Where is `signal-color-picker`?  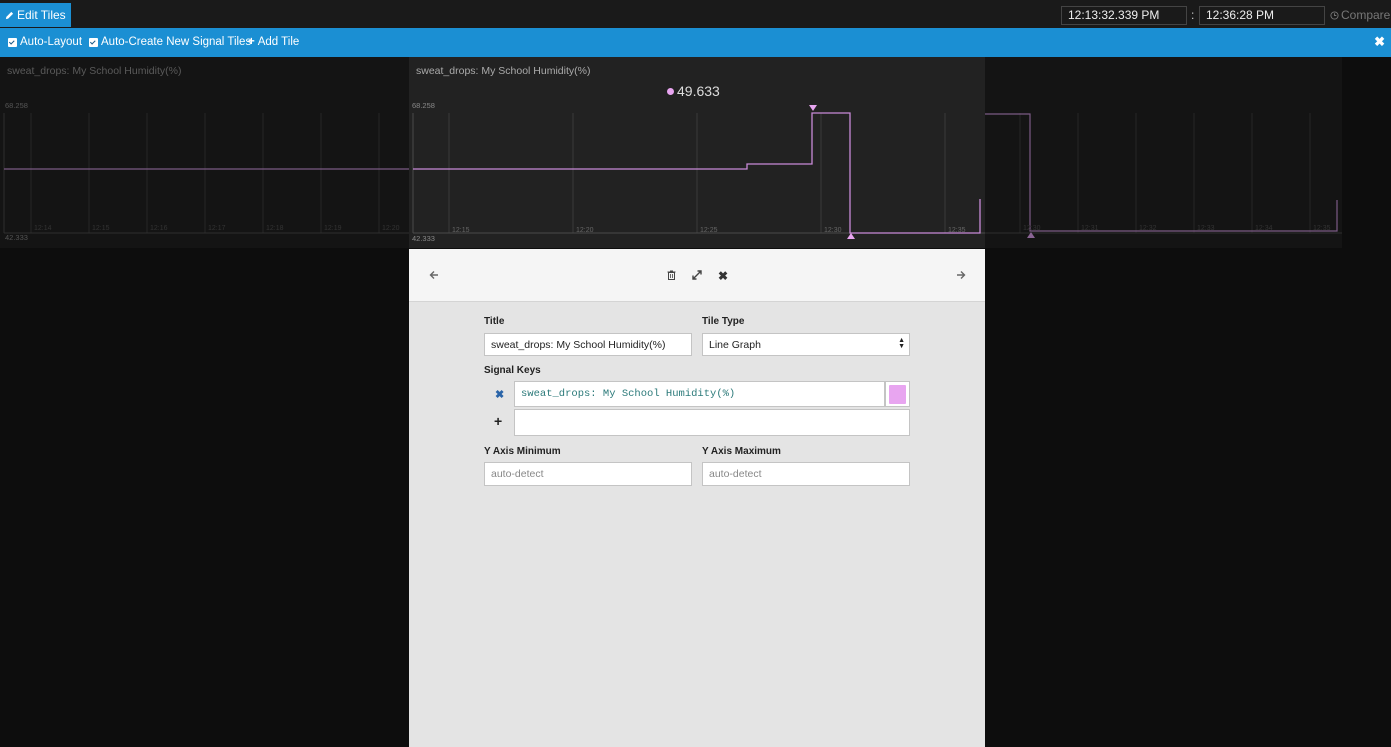 signal-color-picker is located at coordinates (897, 394).